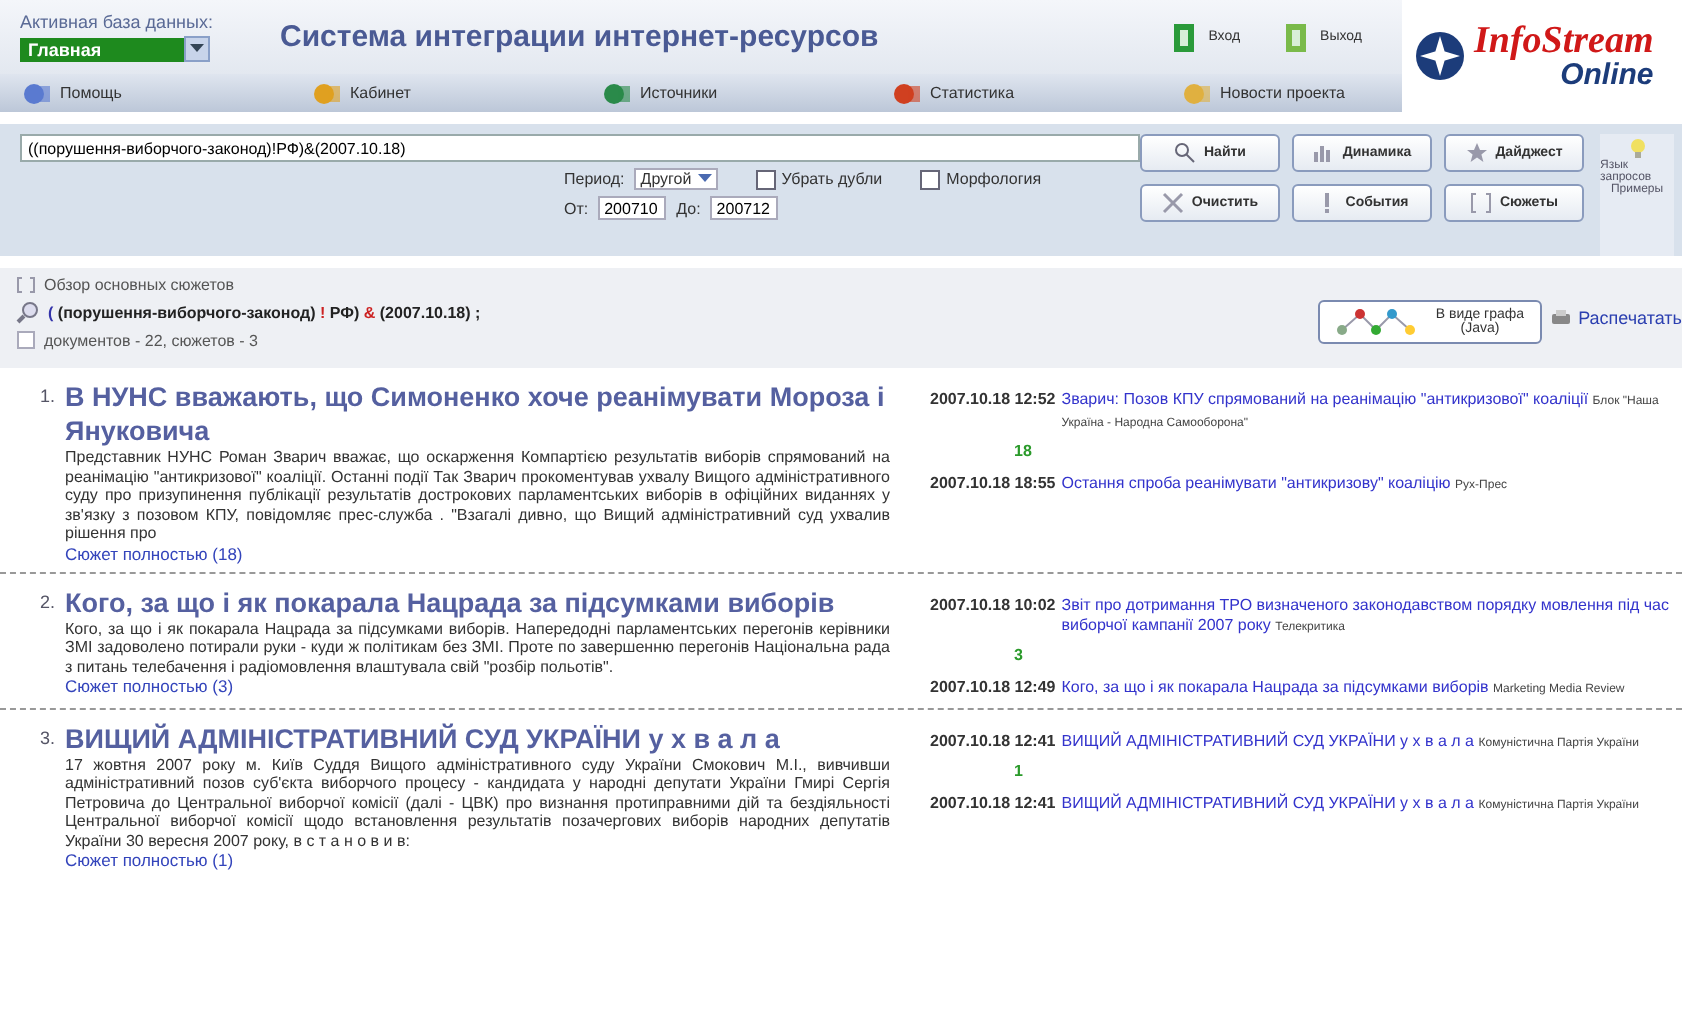 The width and height of the screenshot is (1682, 1028). Describe the element at coordinates (477, 553) in the screenshot. I see `story-link: Сюжет полностью (18)` at that location.